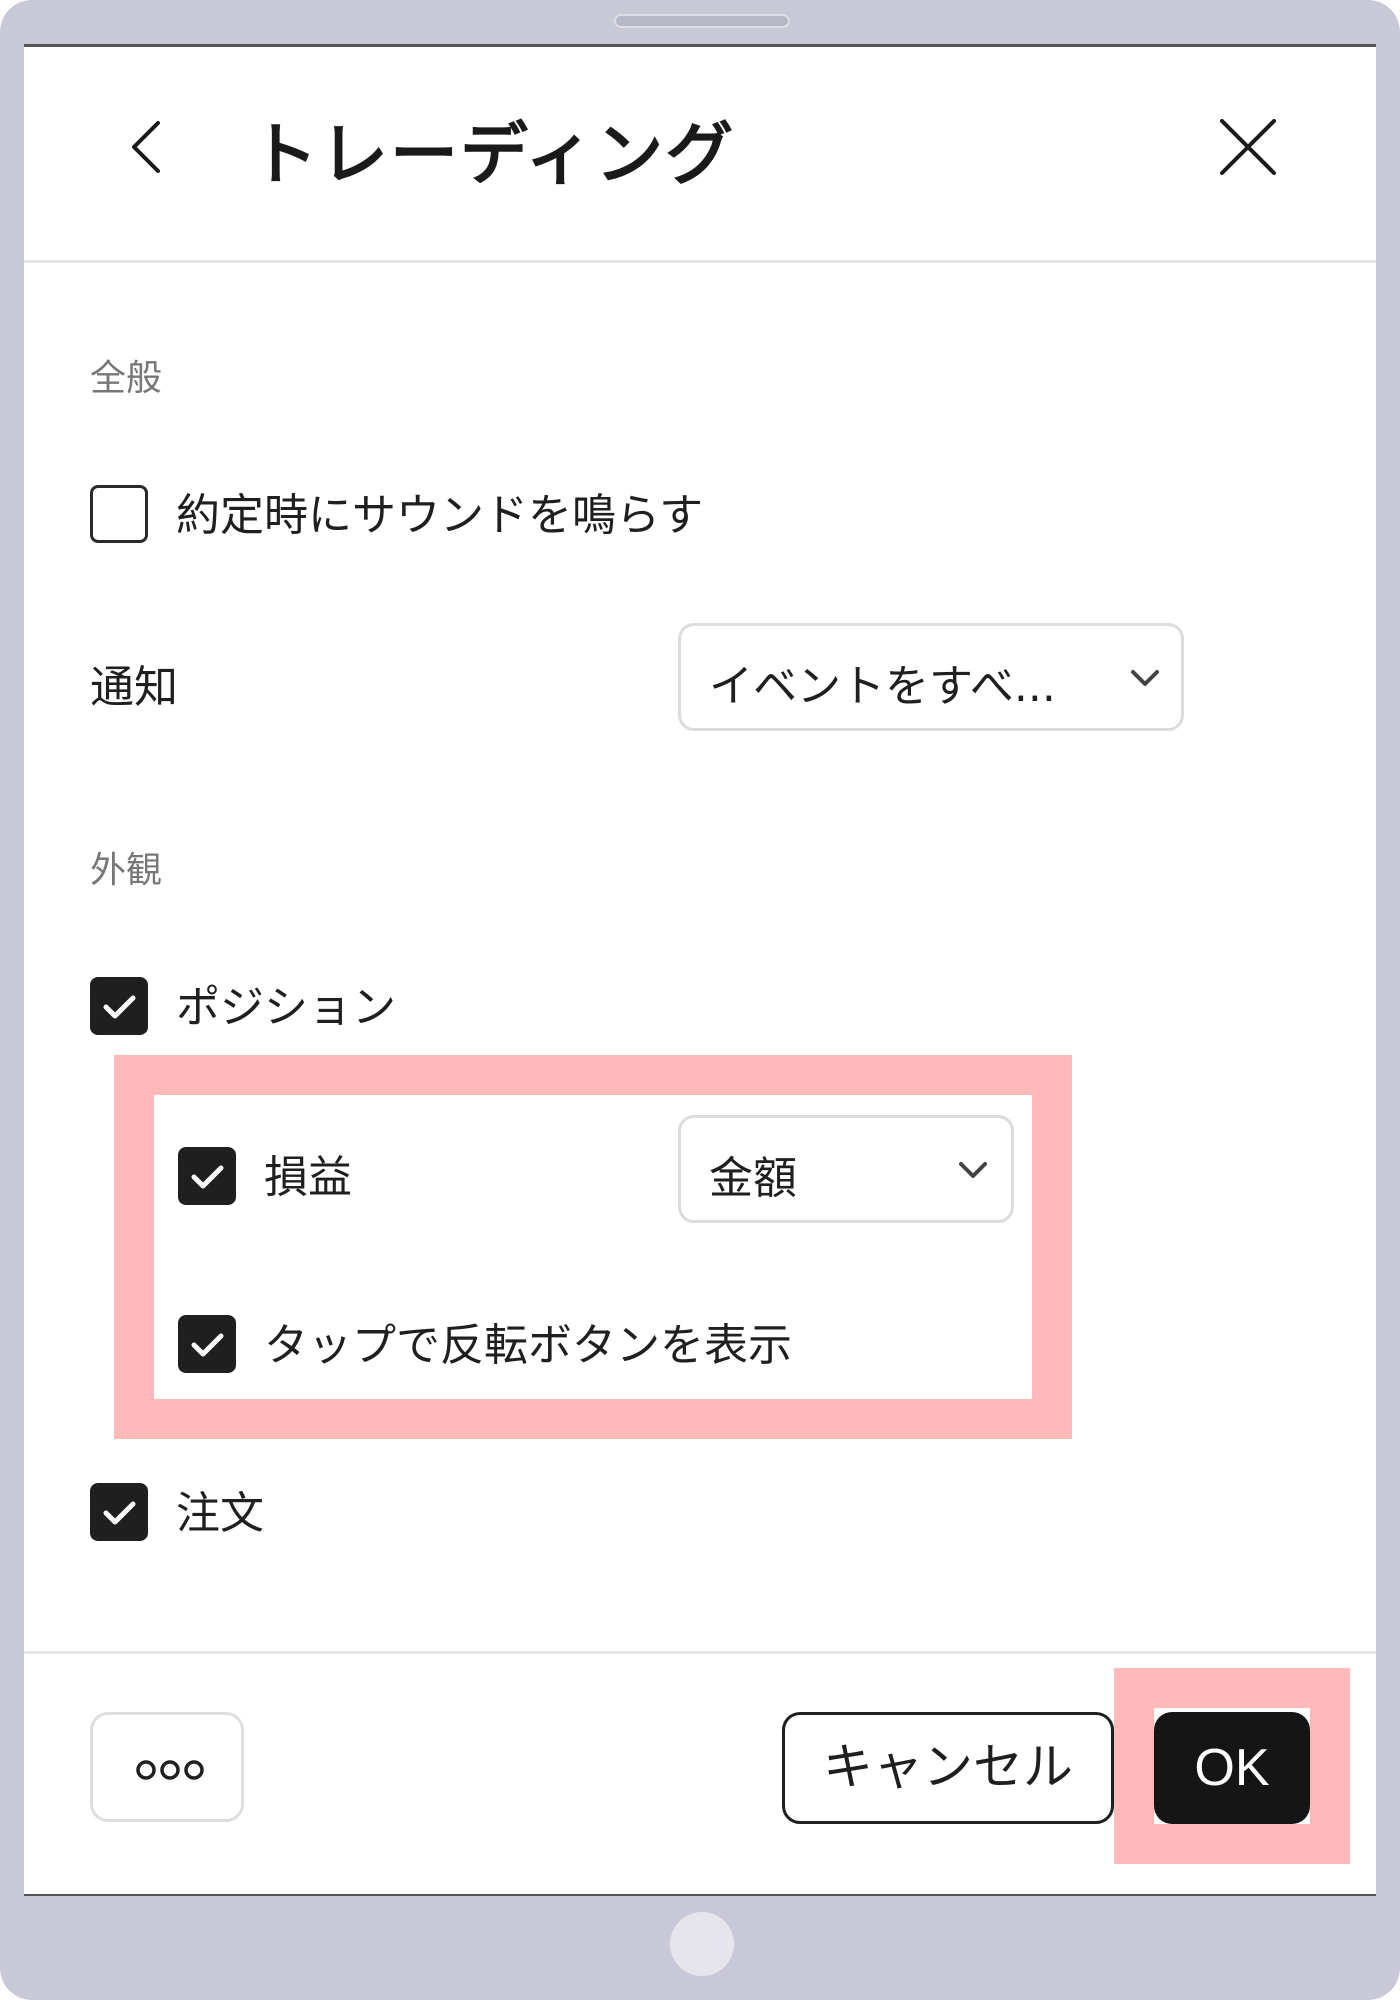 This screenshot has width=1400, height=2000. I want to click on pnl-label: 損益, so click(308, 1177).